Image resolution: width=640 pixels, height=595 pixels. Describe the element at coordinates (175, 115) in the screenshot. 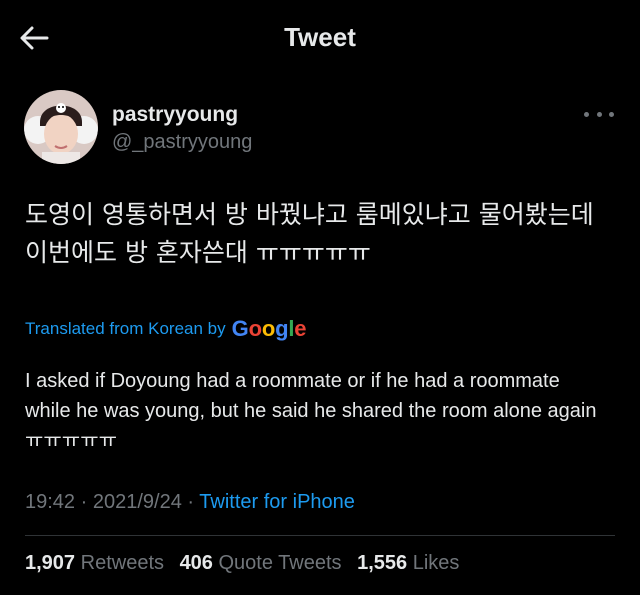

I see `display-name: pastryyoung` at that location.